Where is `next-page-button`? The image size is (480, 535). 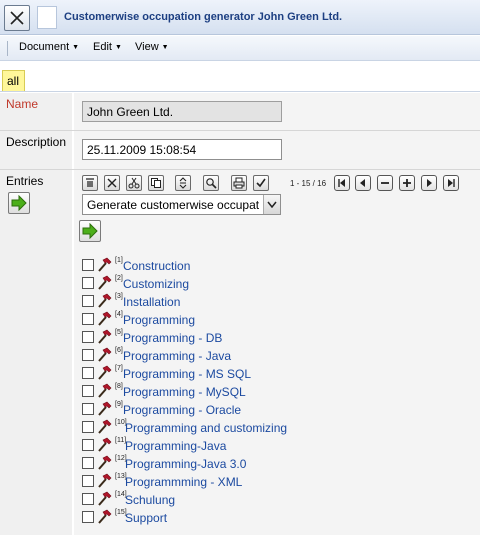 next-page-button is located at coordinates (429, 183).